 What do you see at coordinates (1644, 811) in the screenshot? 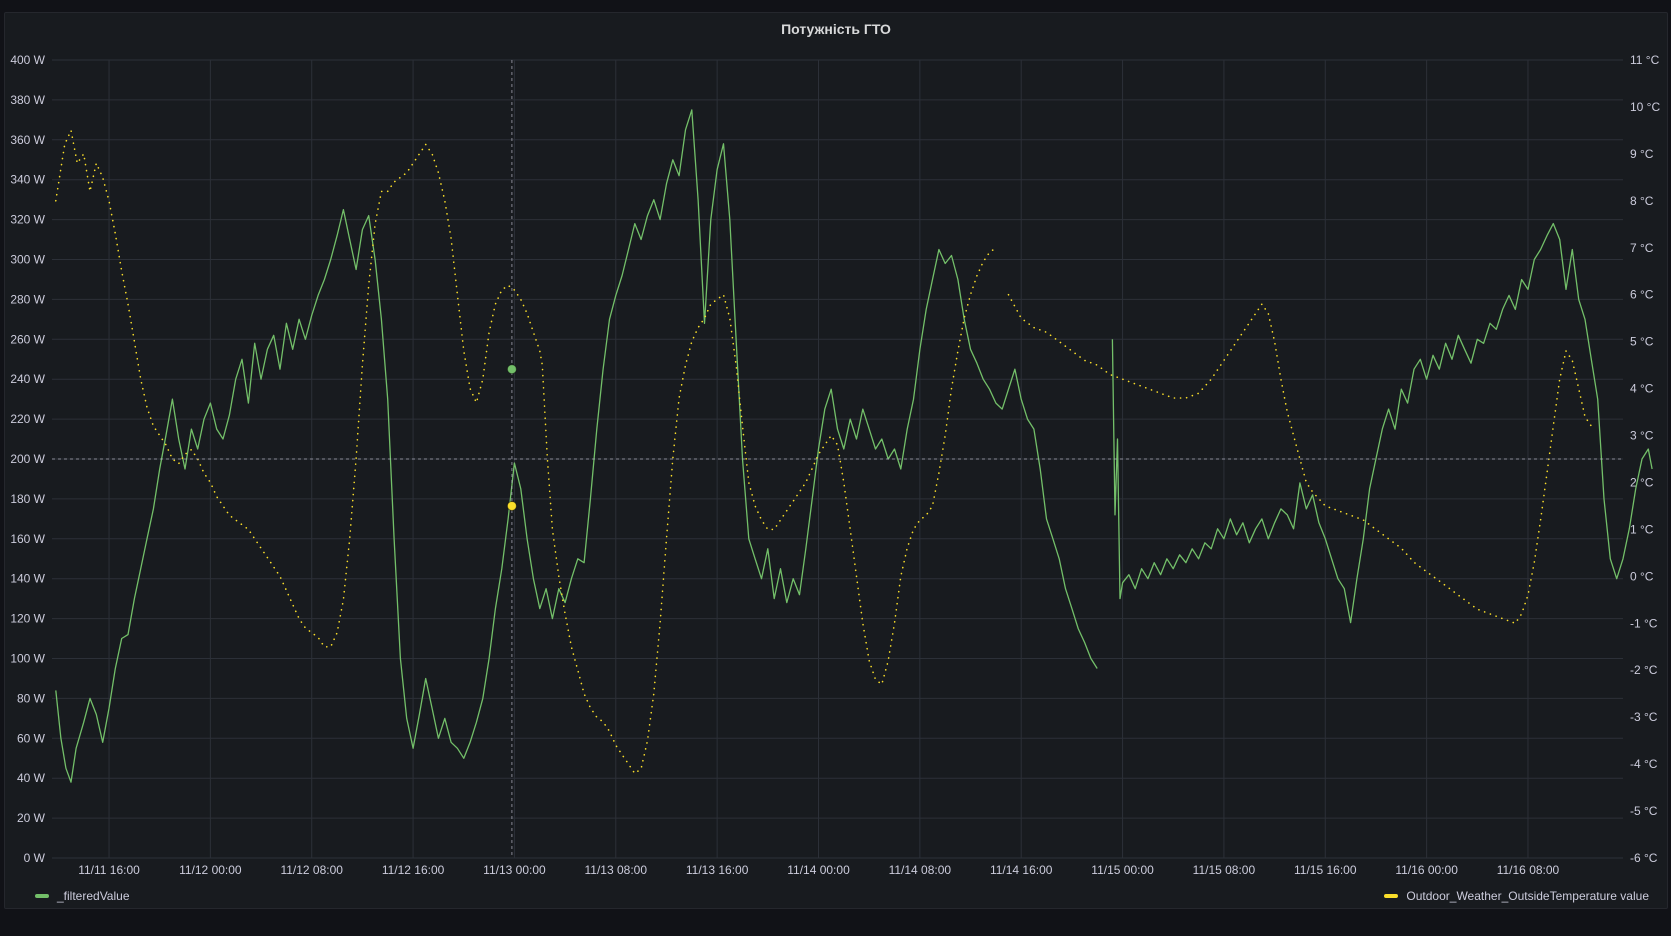
I see `y-right-tick-label: -5 °C` at bounding box center [1644, 811].